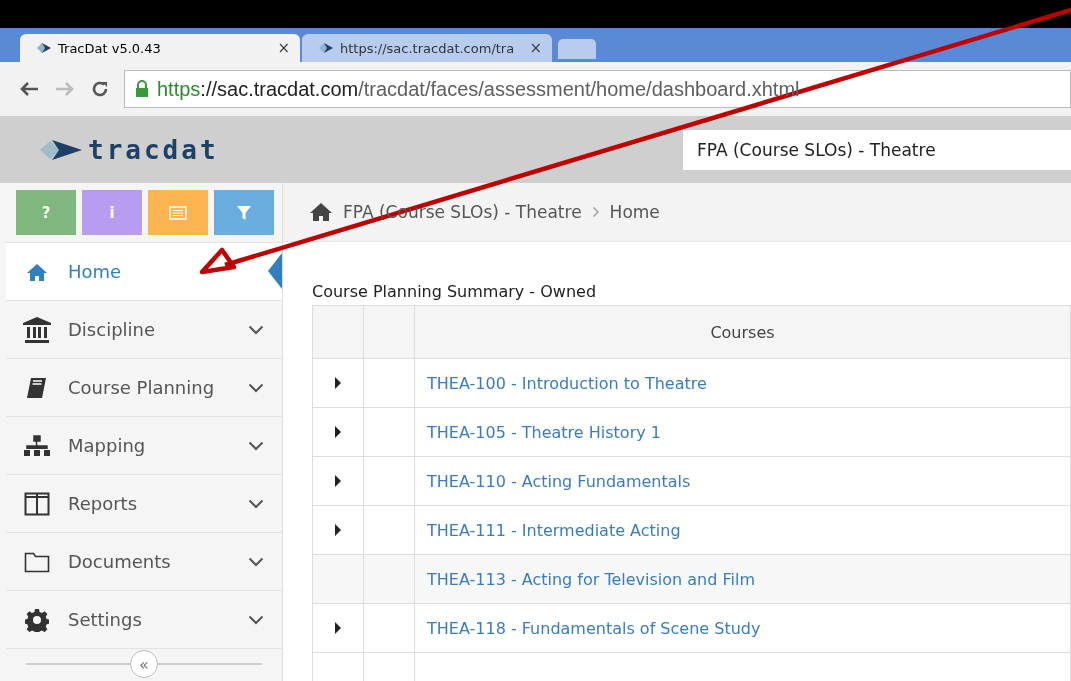 Image resolution: width=1071 pixels, height=681 pixels. What do you see at coordinates (153, 150) in the screenshot?
I see `logo-text: tracdat` at bounding box center [153, 150].